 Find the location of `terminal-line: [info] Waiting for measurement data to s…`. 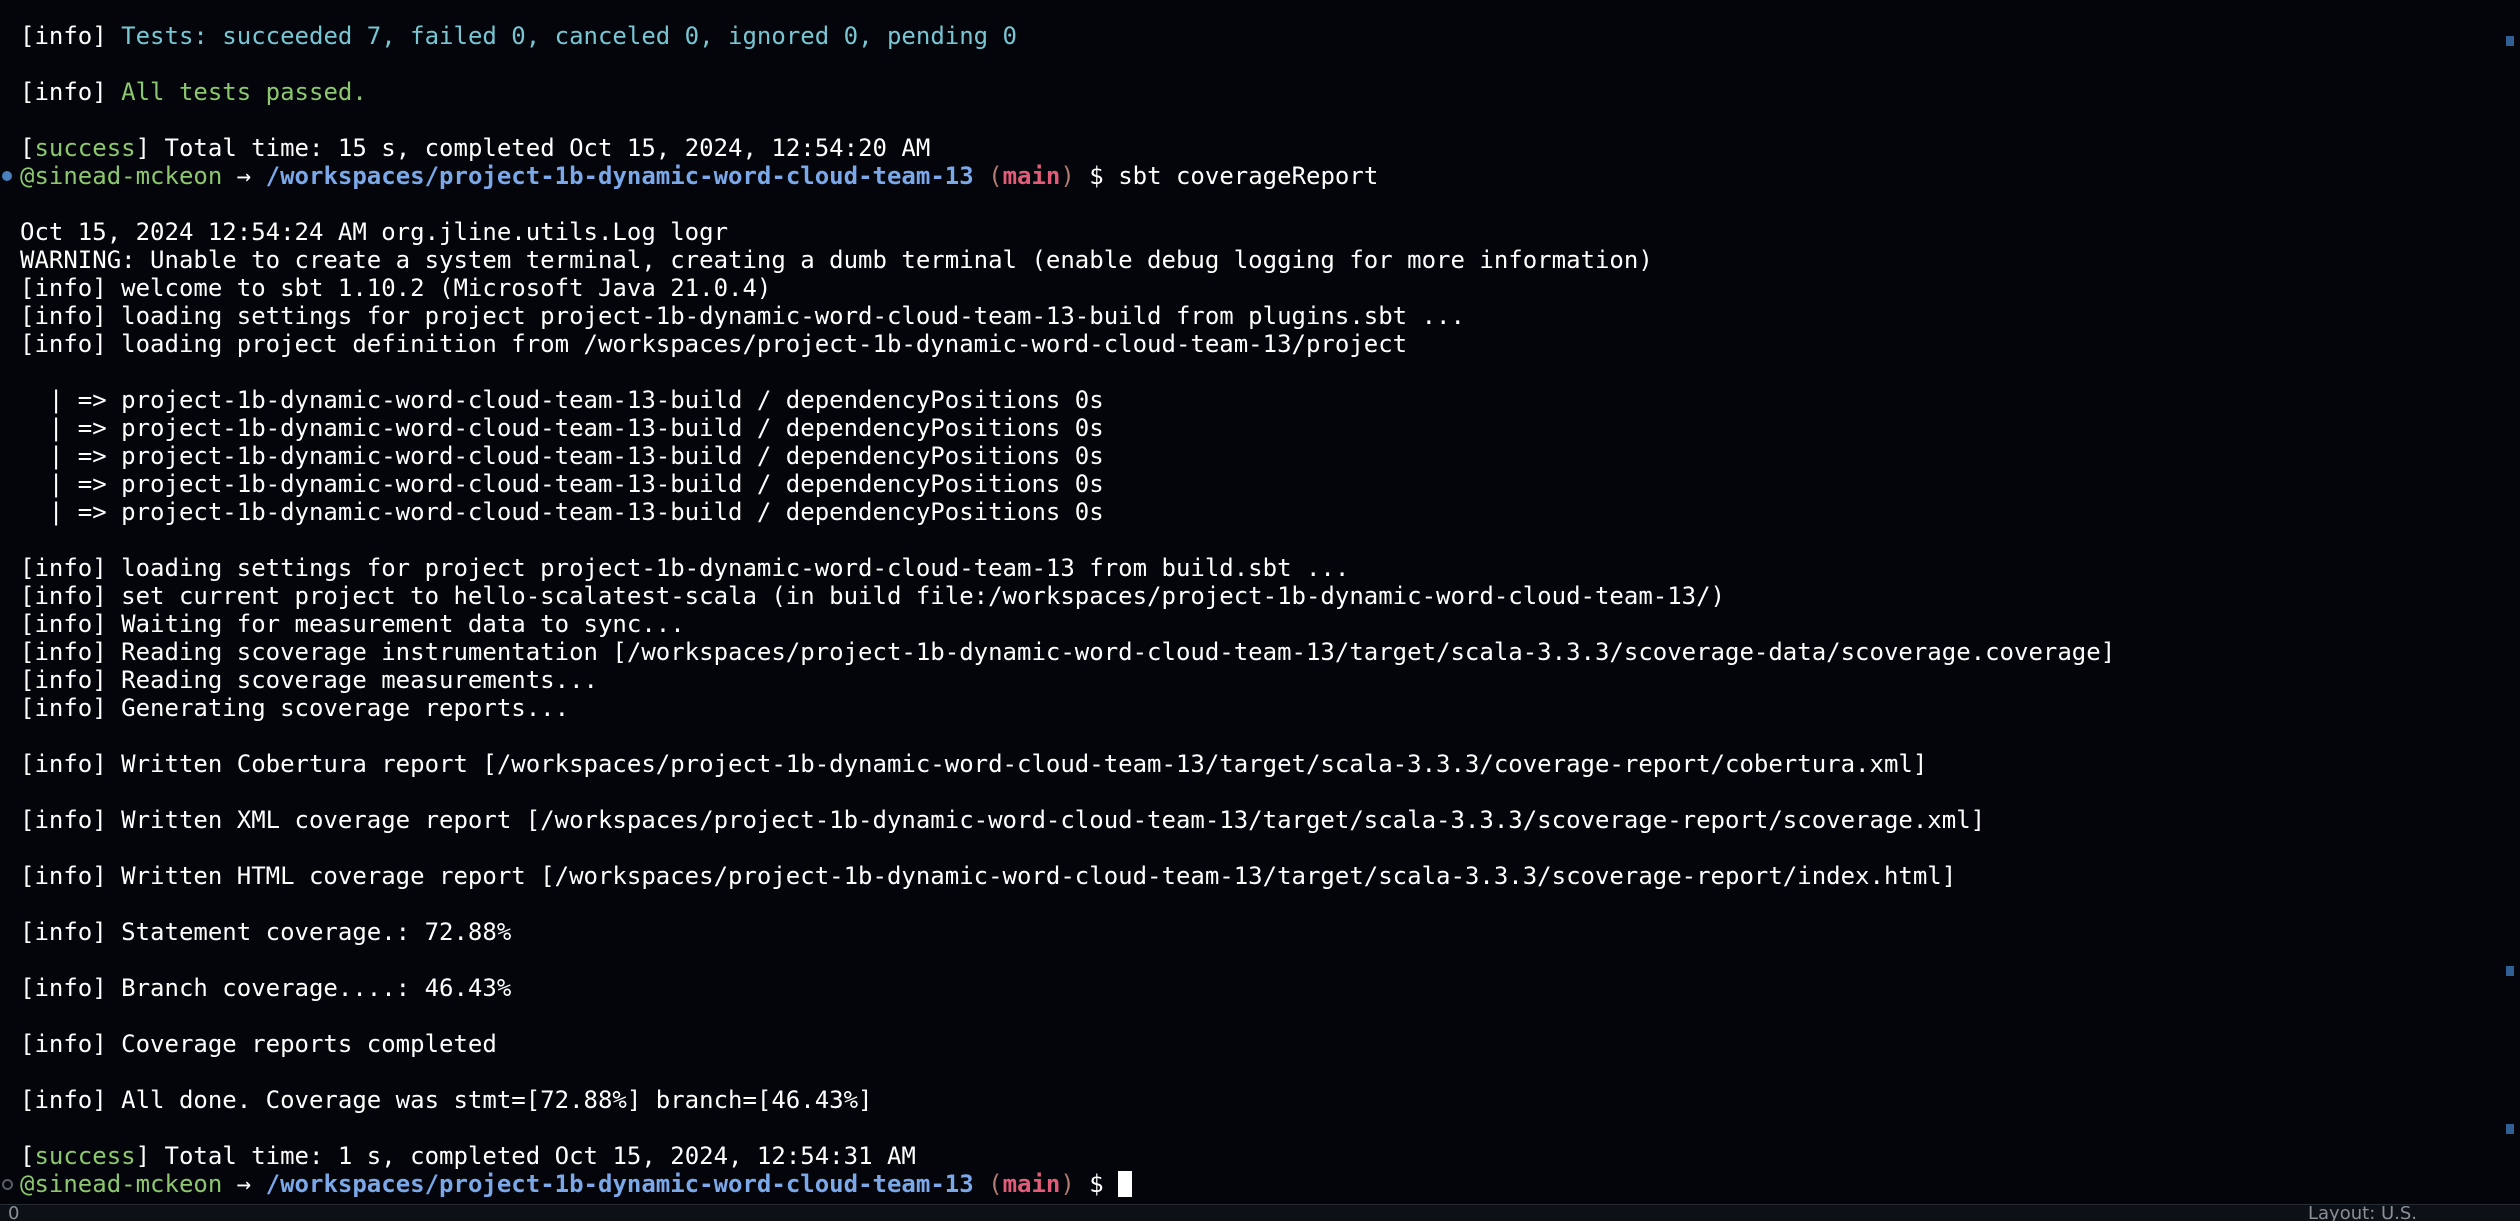

terminal-line: [info] Waiting for measurement data to s… is located at coordinates (352, 624).